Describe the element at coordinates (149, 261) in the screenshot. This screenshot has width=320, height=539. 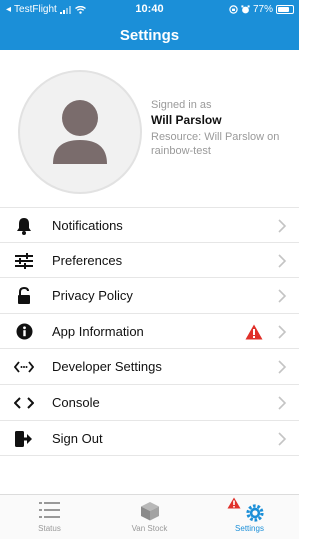
I see `menu-item-preferences: Preferences` at that location.